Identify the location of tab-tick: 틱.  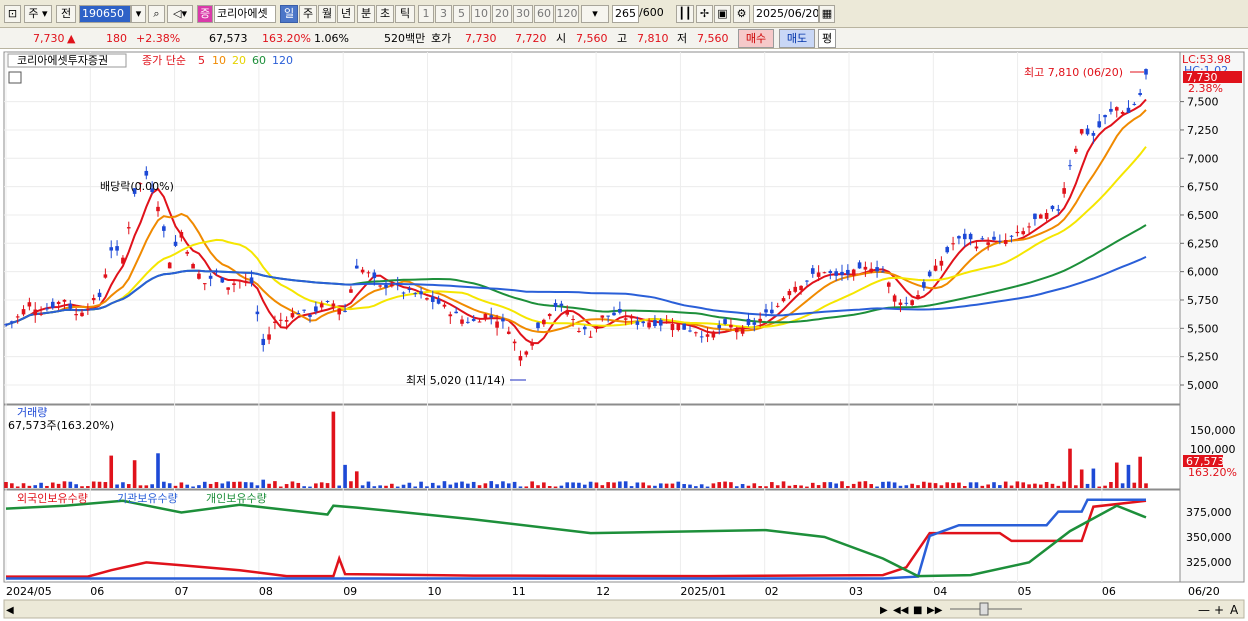
(405, 14).